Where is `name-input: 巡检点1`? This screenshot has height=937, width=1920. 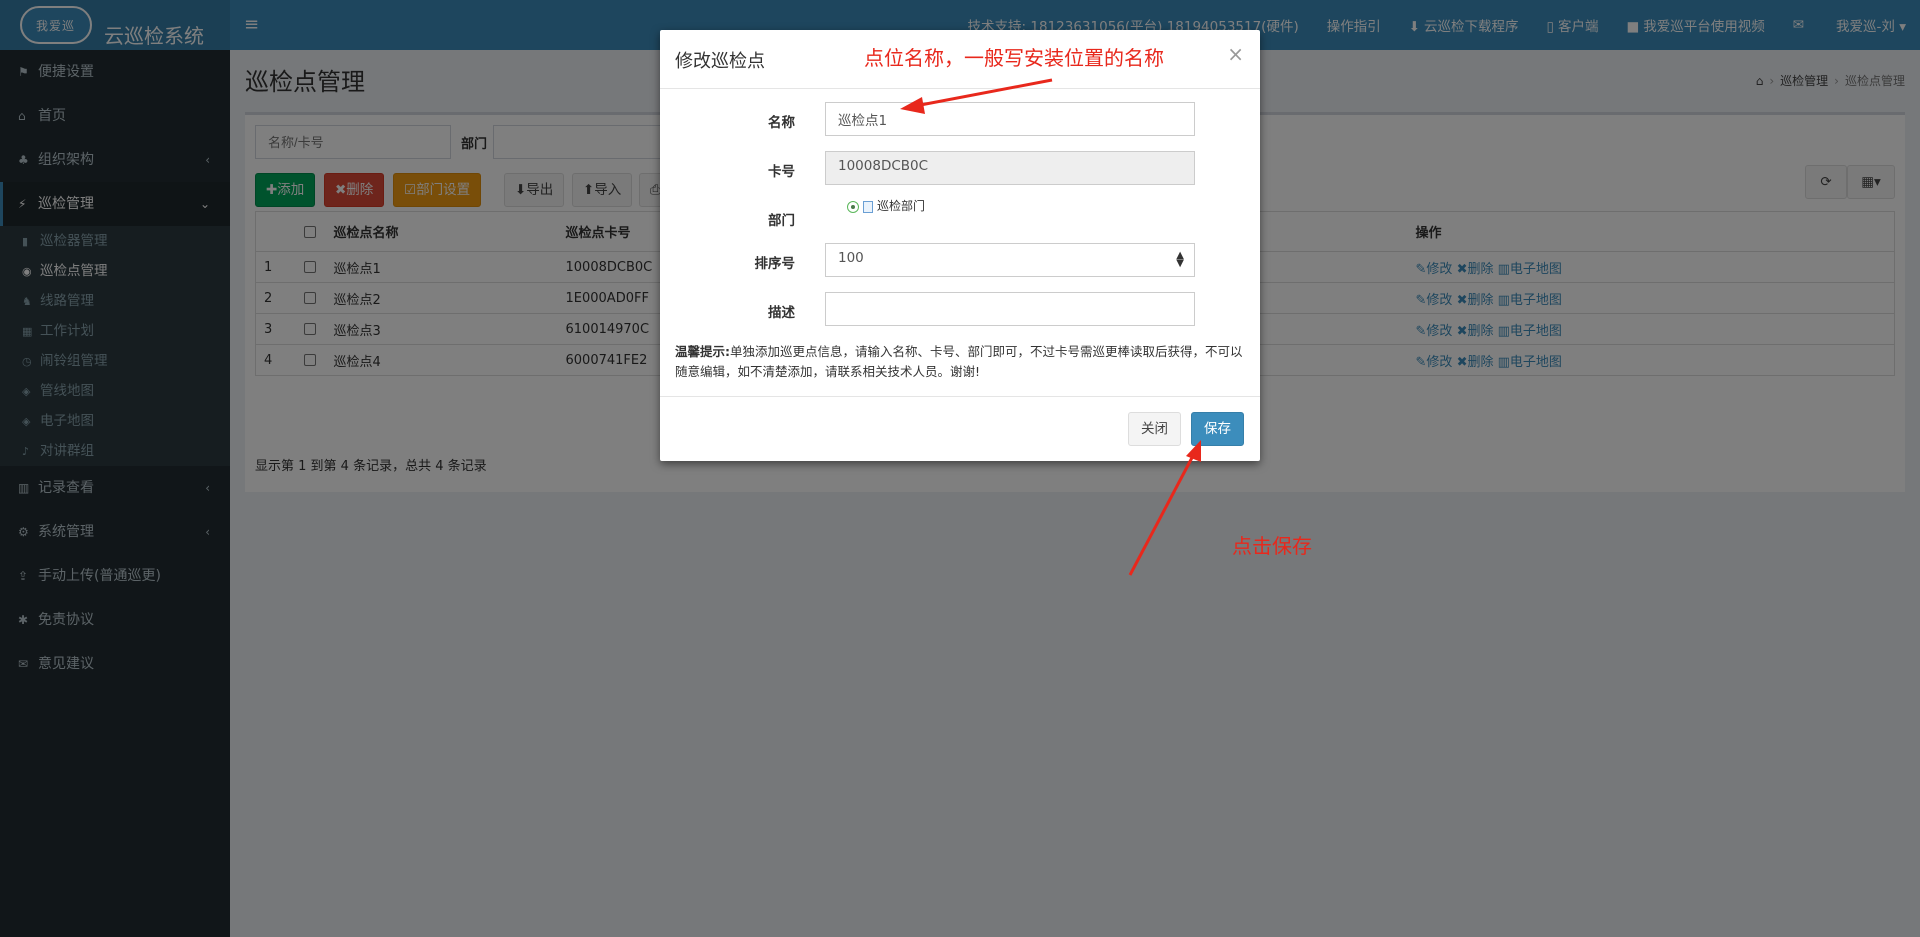 name-input: 巡检点1 is located at coordinates (1010, 119).